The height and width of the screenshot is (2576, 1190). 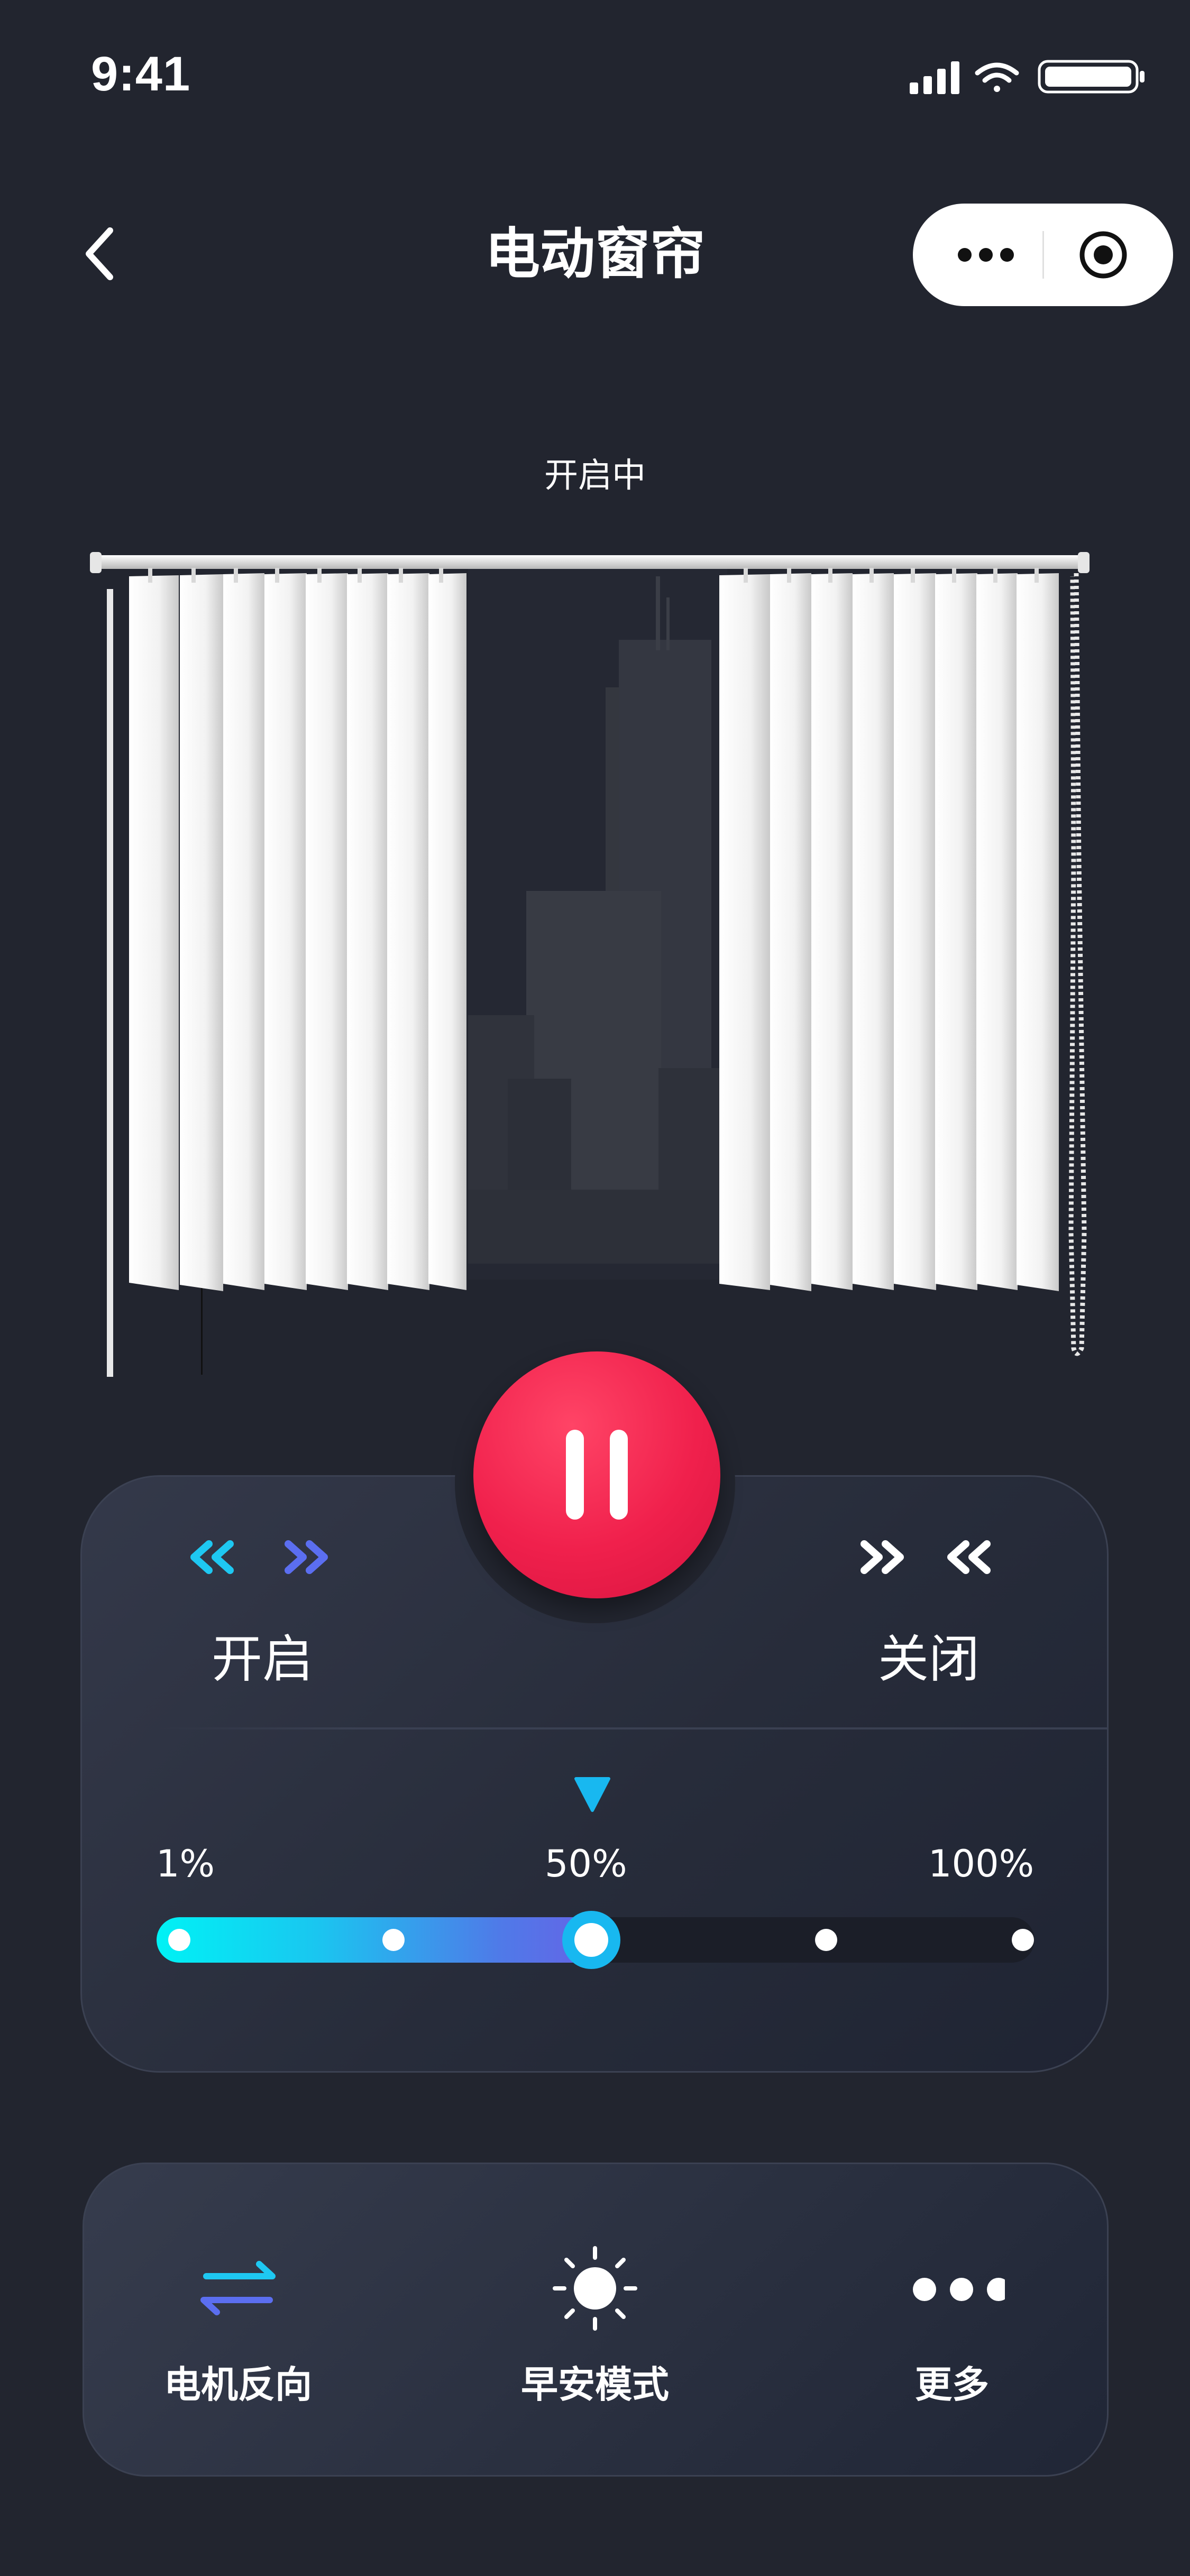 What do you see at coordinates (929, 1659) in the screenshot?
I see `close-button-label: 关闭` at bounding box center [929, 1659].